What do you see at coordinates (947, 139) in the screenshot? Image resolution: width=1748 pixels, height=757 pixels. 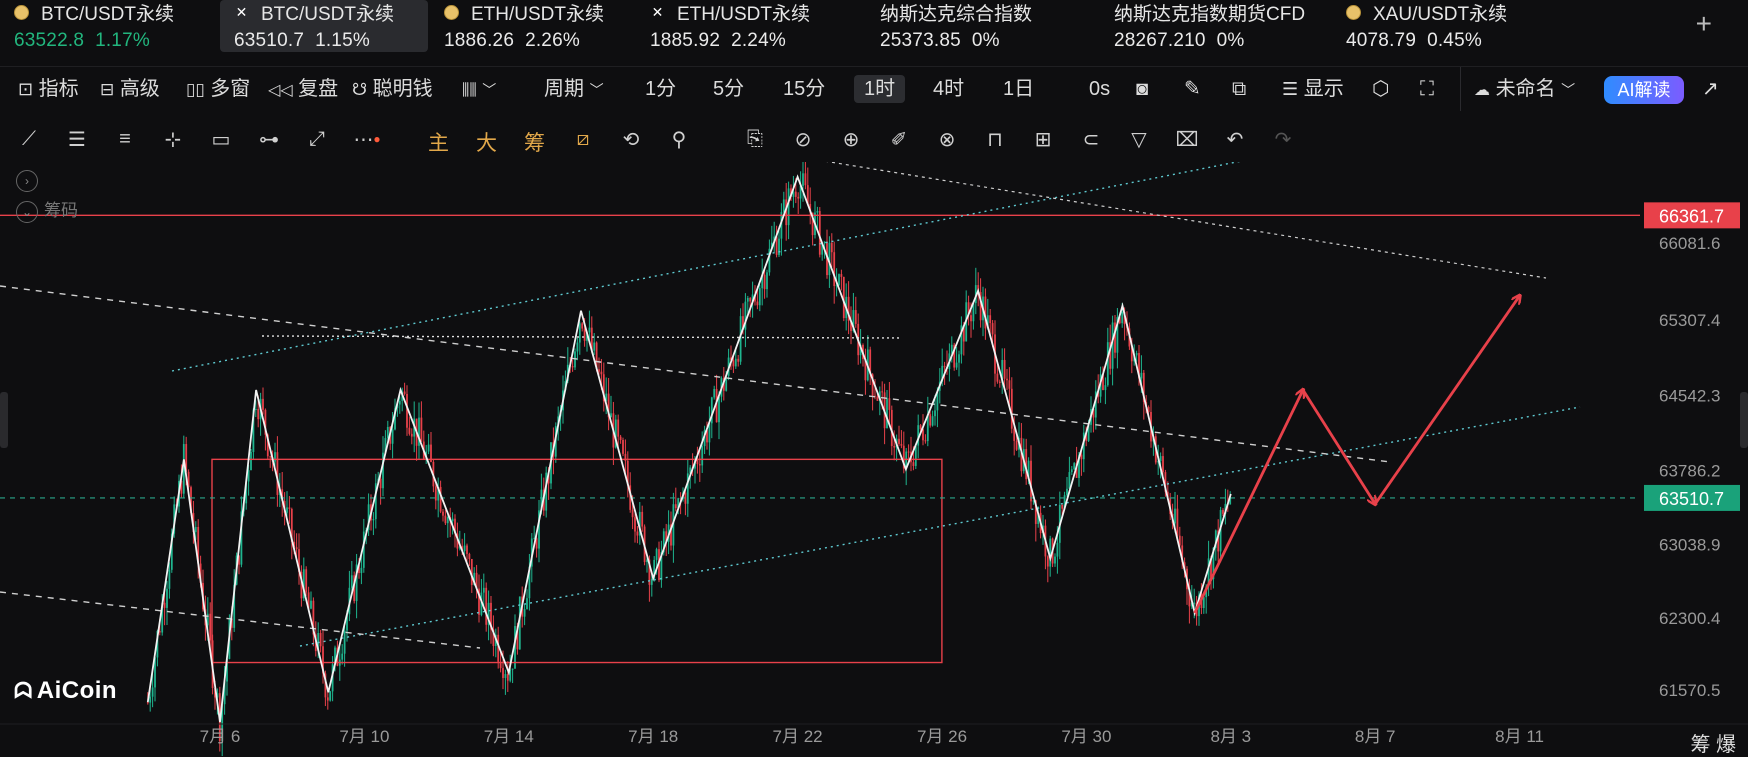 I see `hide-drawings-icon: ⊗` at bounding box center [947, 139].